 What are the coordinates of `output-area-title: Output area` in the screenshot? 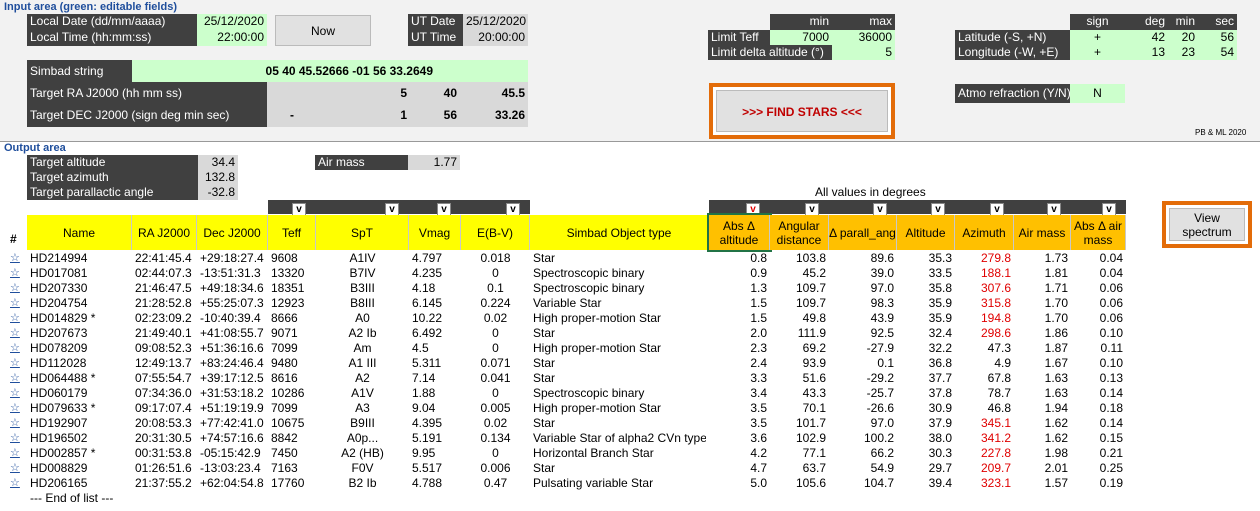 It's located at (35, 148).